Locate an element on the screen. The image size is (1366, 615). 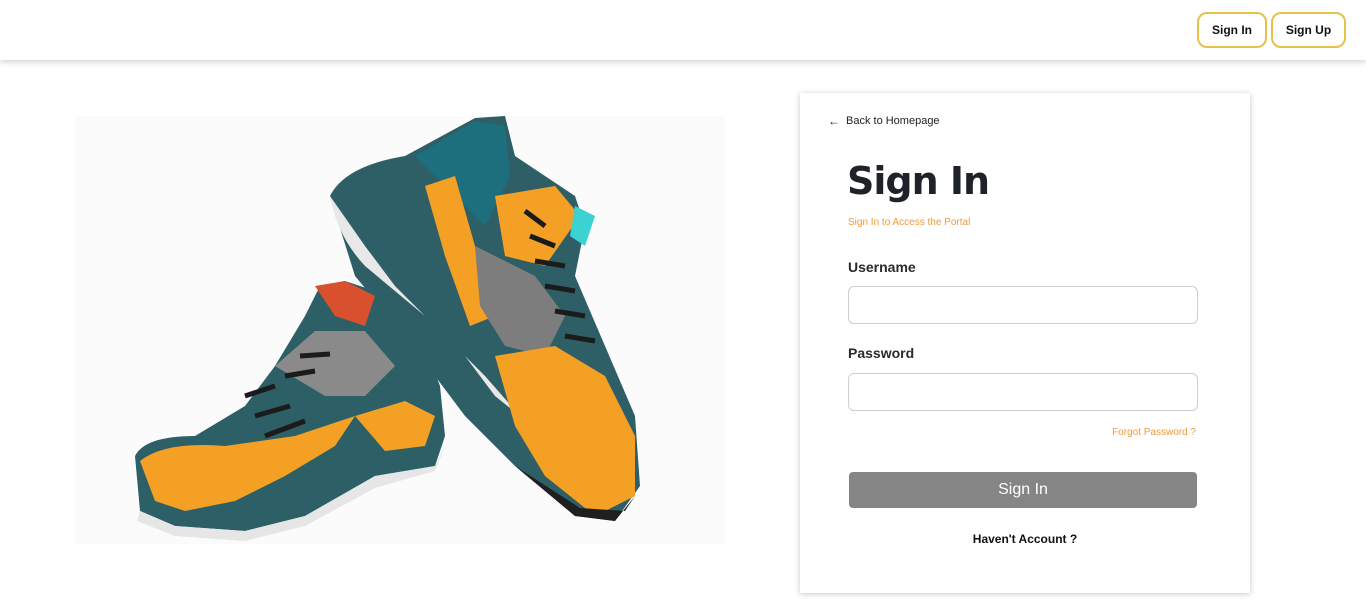
arrow-left-icon: ← is located at coordinates (834, 121).